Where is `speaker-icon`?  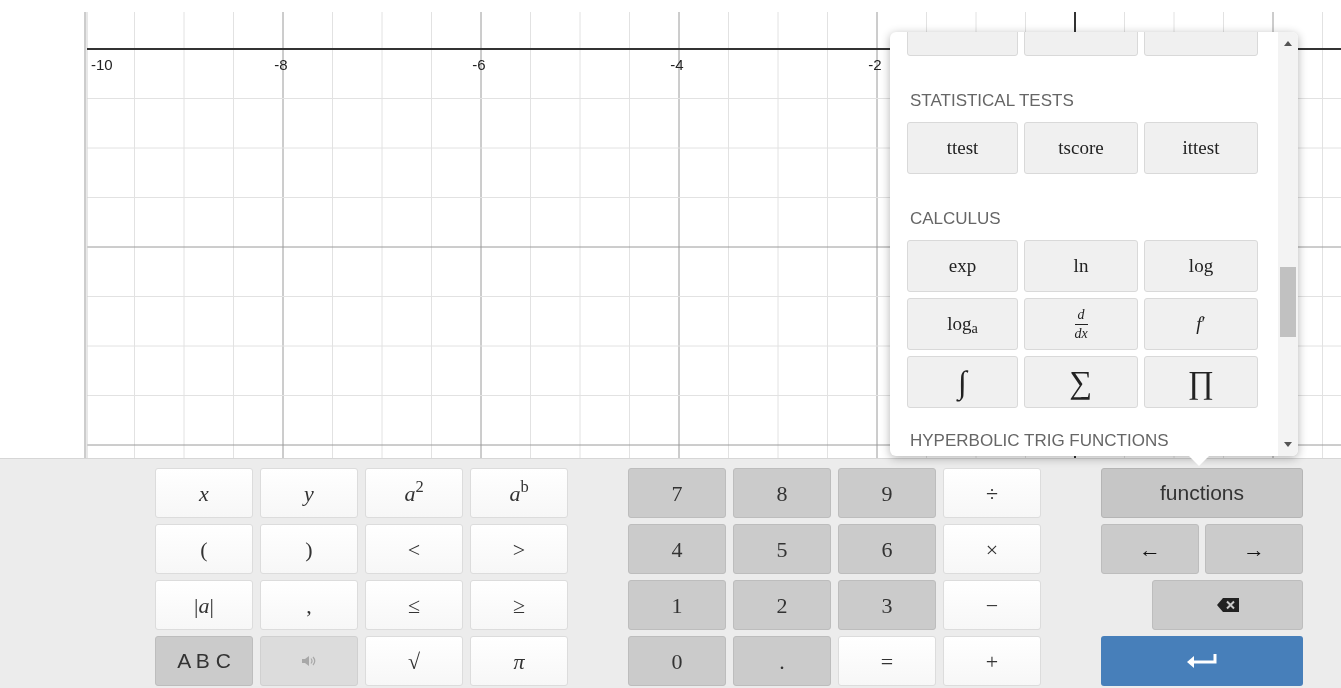 speaker-icon is located at coordinates (309, 661).